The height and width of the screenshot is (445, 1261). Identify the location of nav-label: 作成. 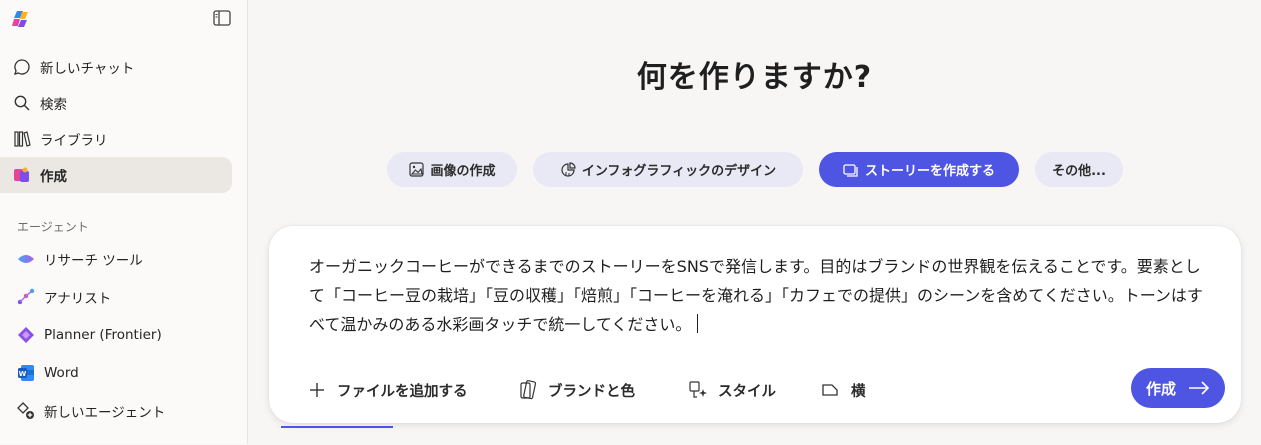
(53, 177).